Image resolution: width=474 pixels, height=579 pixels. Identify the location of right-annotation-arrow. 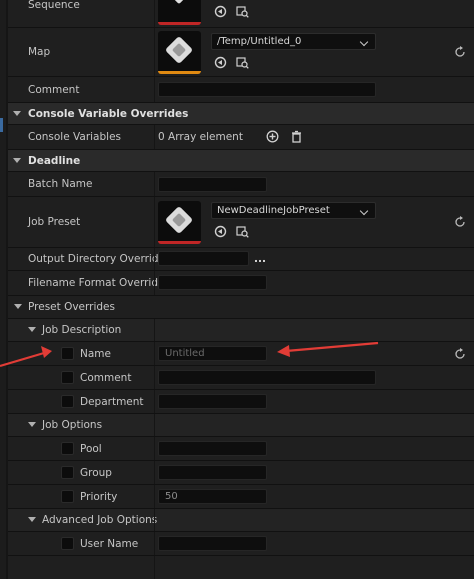
(328, 349).